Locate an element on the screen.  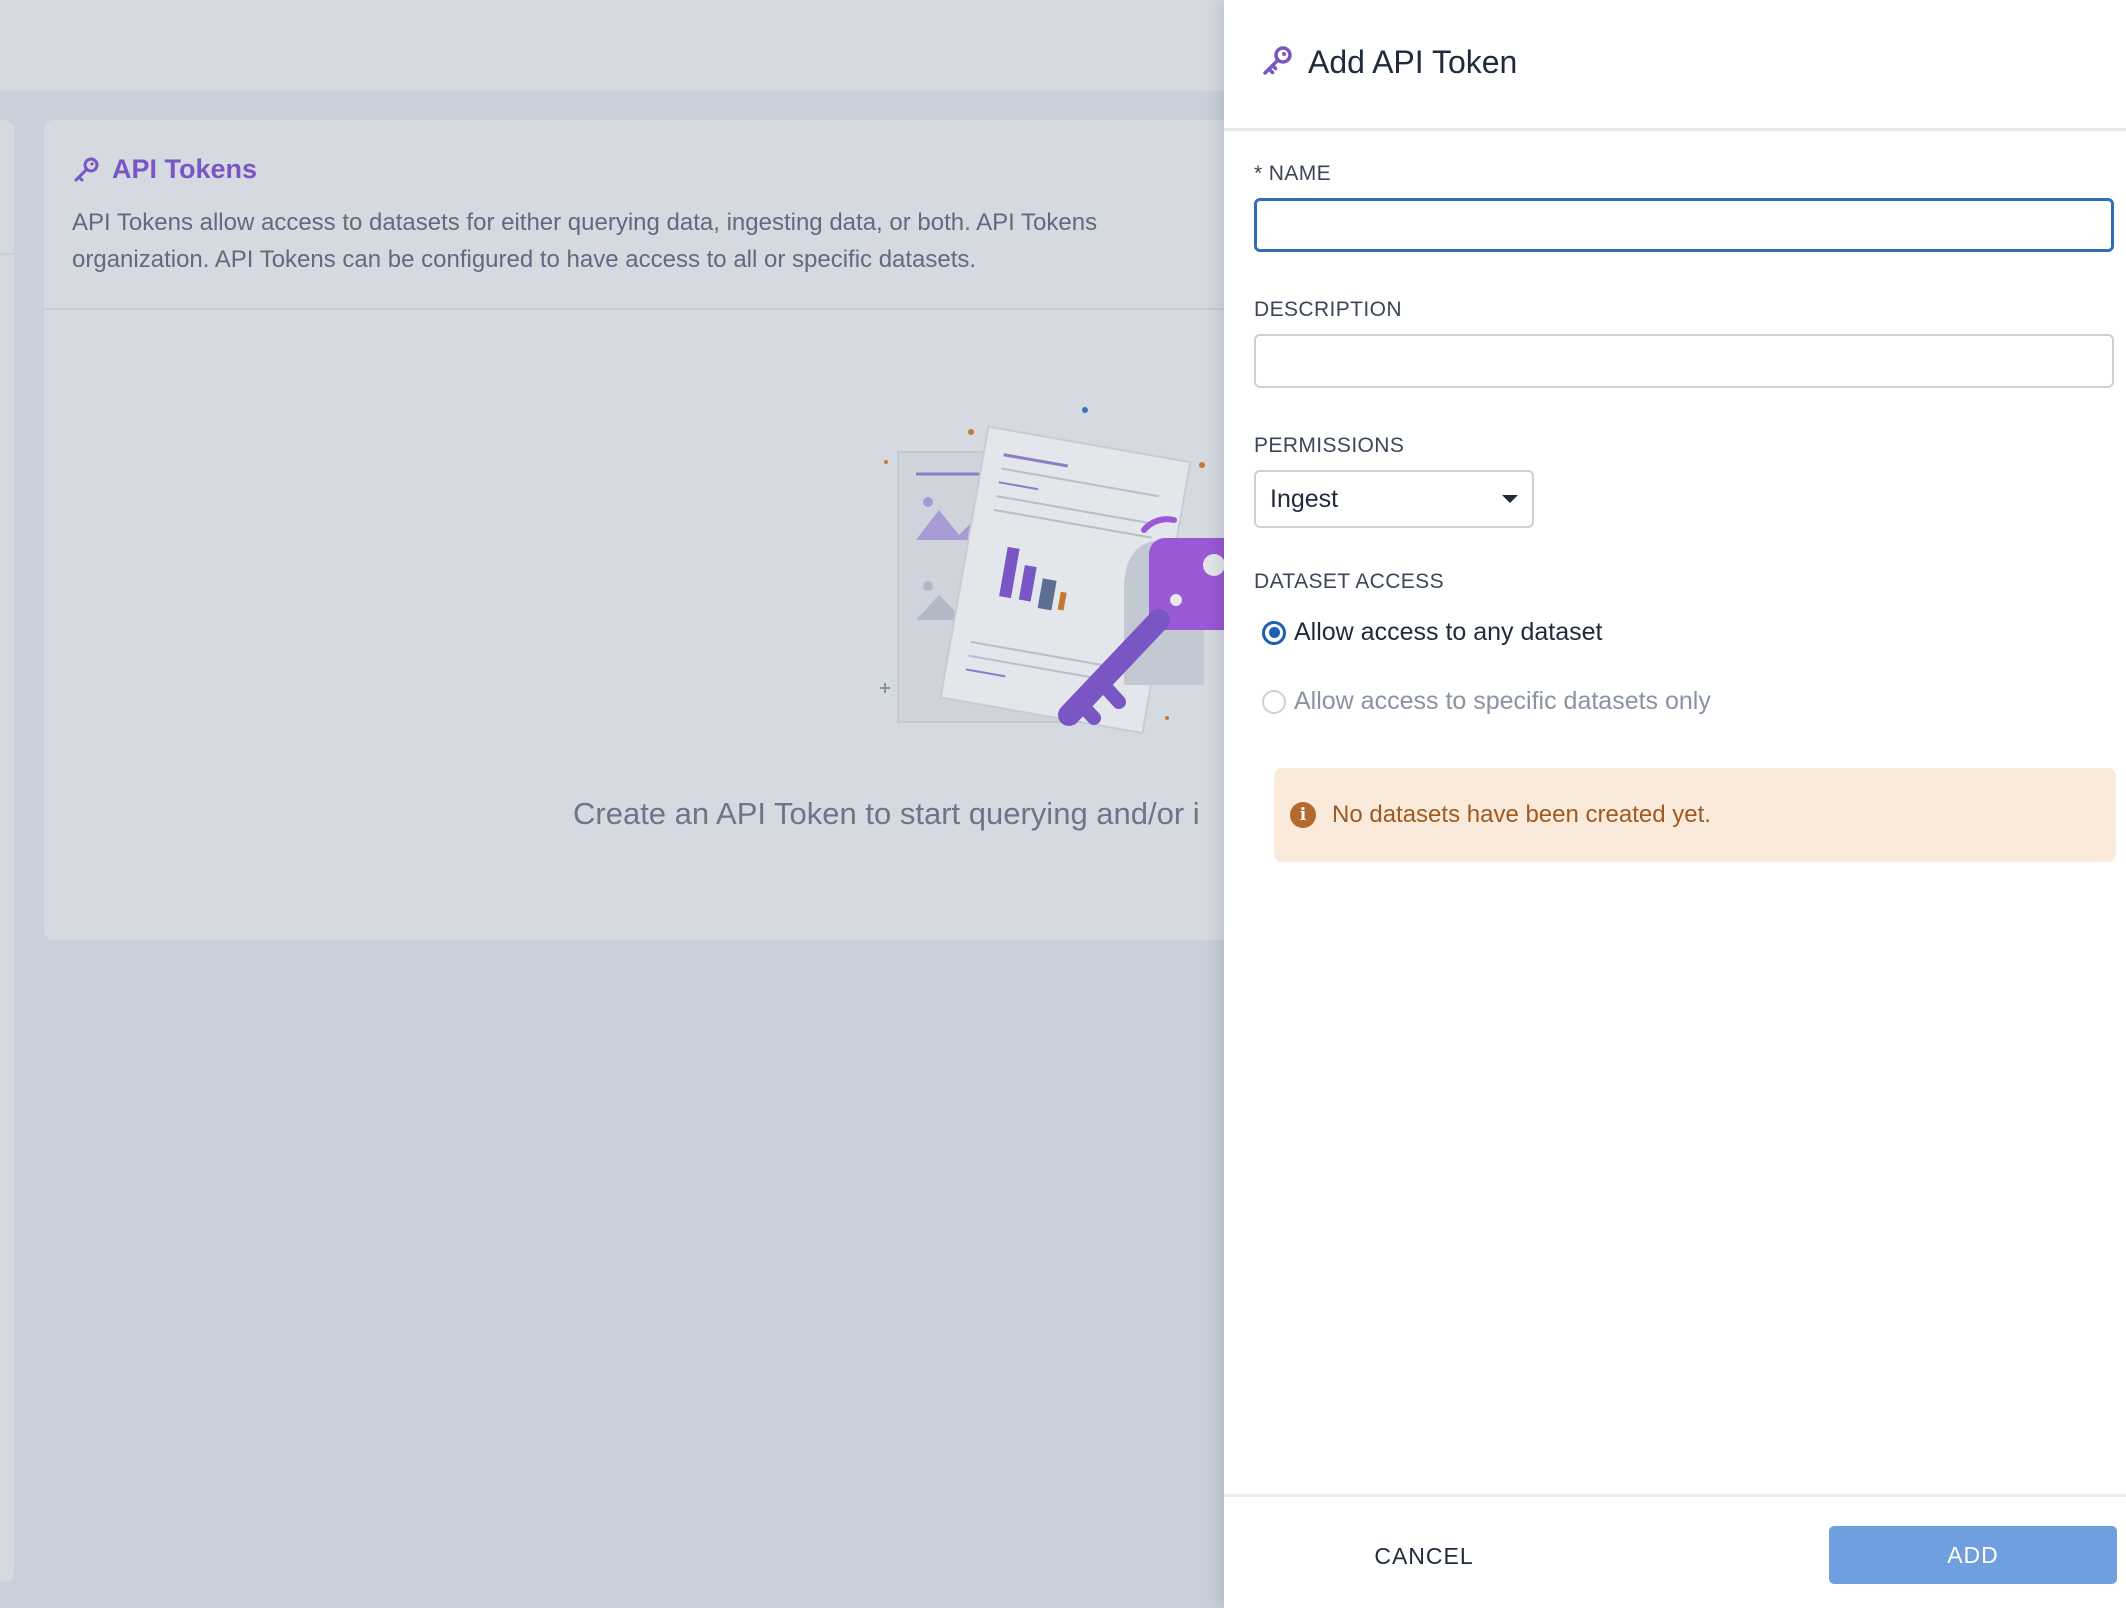
empty-state-illustration is located at coordinates (1057, 571).